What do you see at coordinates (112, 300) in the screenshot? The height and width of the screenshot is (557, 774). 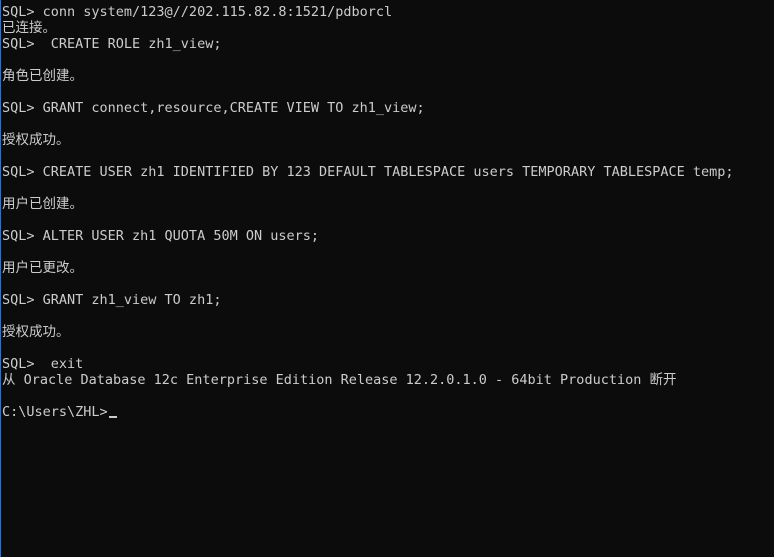 I see `console-line: SQL> GRANT zh1_view TO zh1;` at bounding box center [112, 300].